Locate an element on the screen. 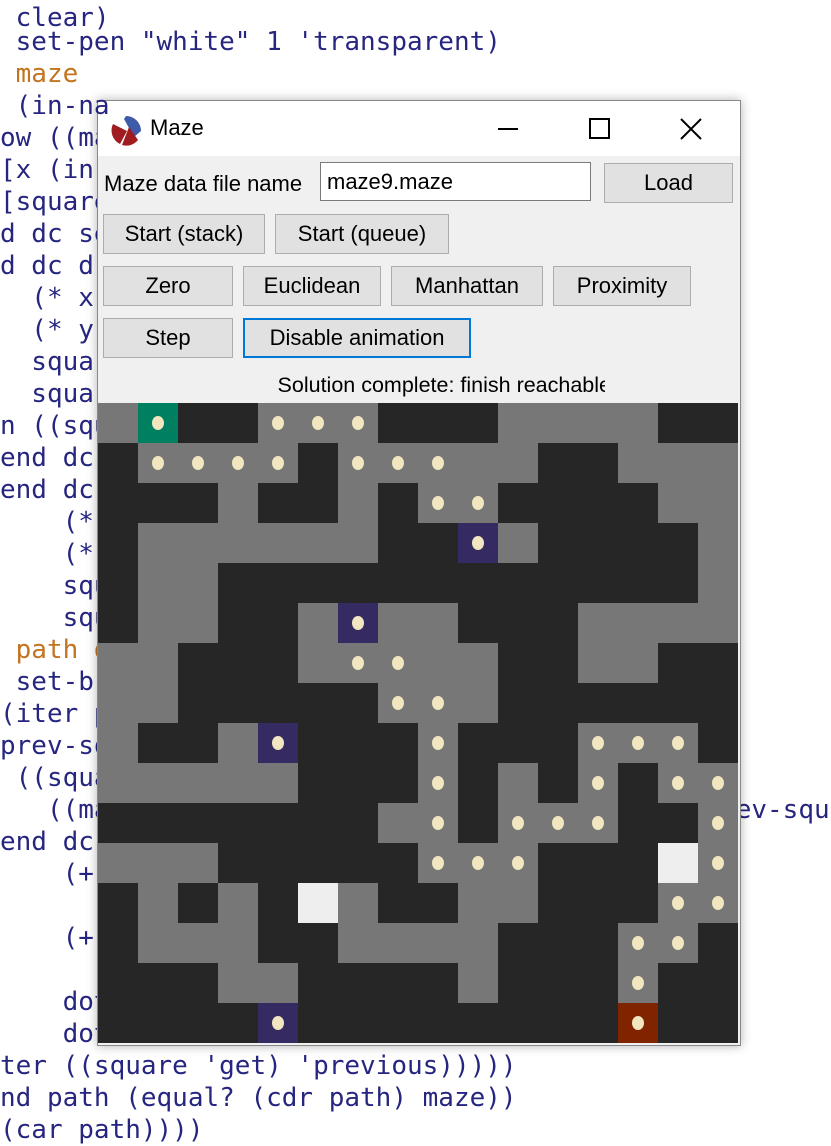  code-line: path d is located at coordinates (55, 650).